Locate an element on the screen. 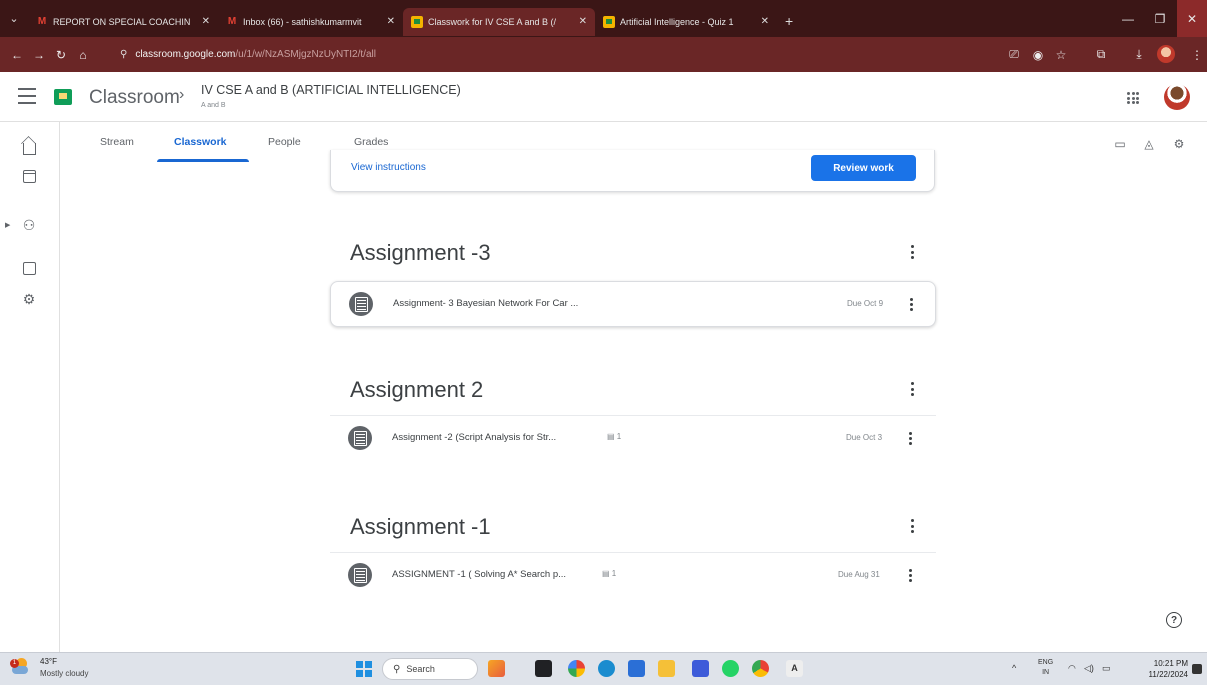  weather-icon: 1 is located at coordinates (19, 666).